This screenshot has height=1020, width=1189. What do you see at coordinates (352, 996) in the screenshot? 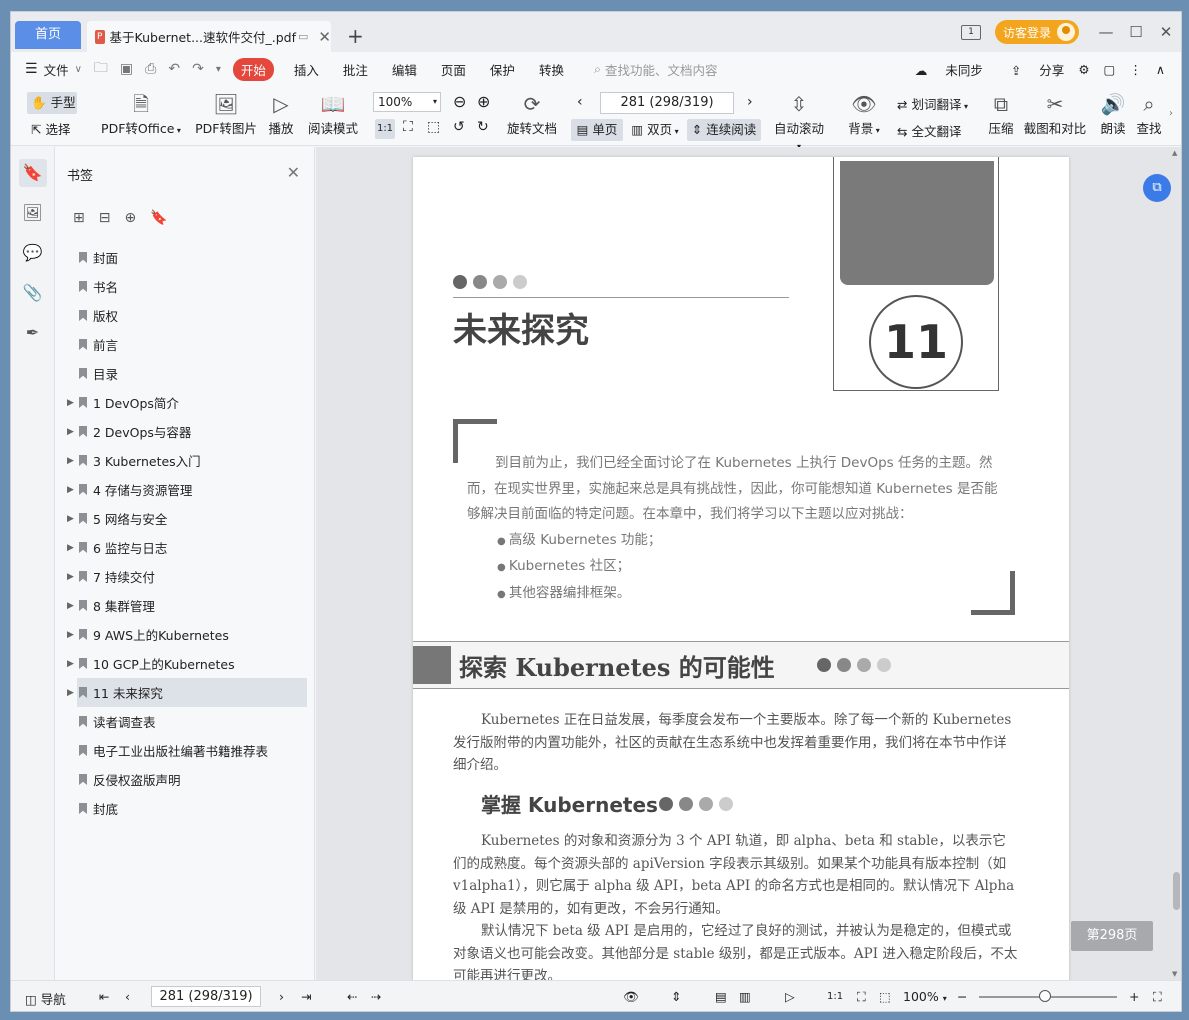
I see `back-icon: ⇠` at bounding box center [352, 996].